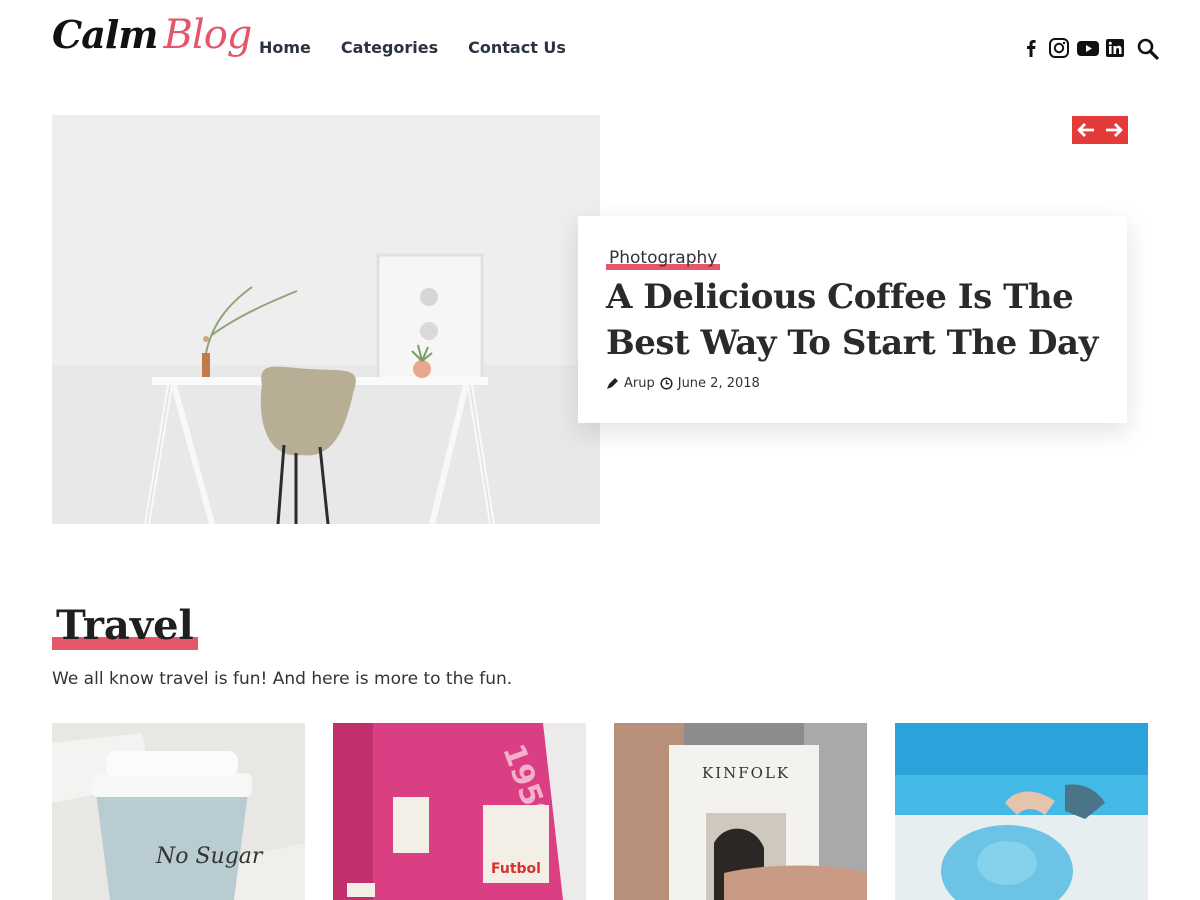 This screenshot has height=900, width=1200. What do you see at coordinates (1148, 49) in the screenshot?
I see `search-icon` at bounding box center [1148, 49].